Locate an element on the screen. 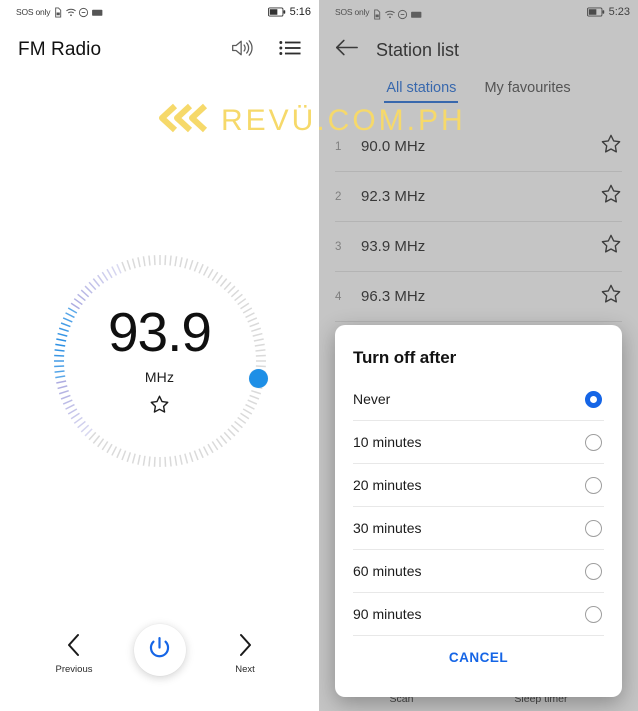  option-never: Never is located at coordinates (478, 399).